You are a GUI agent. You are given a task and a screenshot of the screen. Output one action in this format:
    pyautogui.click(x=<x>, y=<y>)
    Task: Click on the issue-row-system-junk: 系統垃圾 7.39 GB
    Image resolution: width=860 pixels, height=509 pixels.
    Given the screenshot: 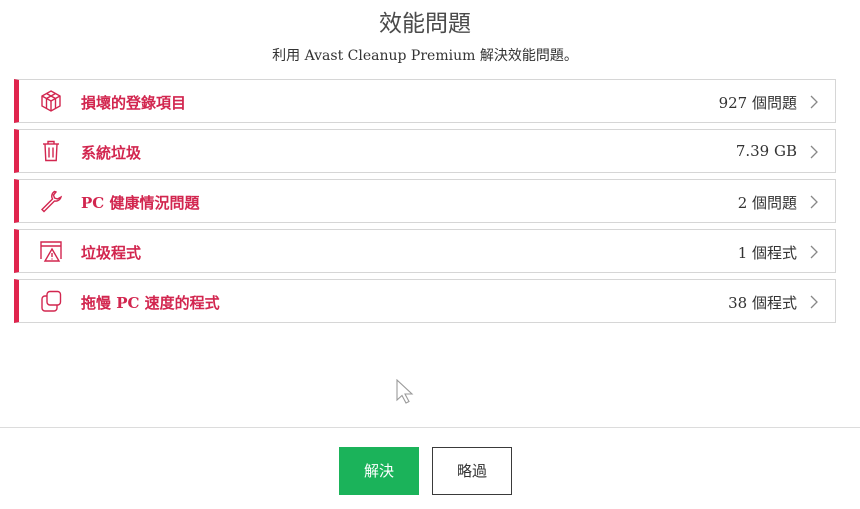 What is the action you would take?
    pyautogui.click(x=425, y=151)
    